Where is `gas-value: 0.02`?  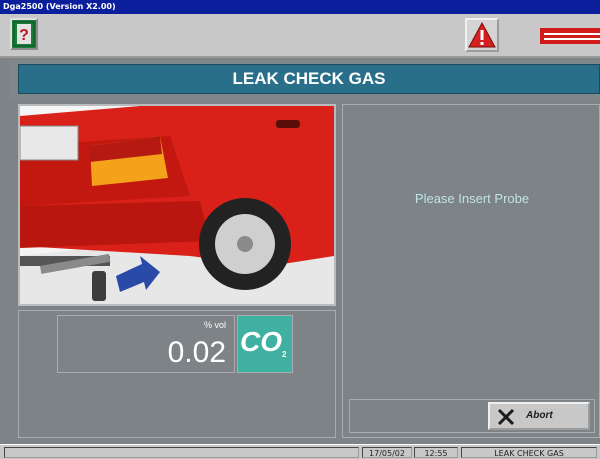
gas-value: 0.02 is located at coordinates (196, 352).